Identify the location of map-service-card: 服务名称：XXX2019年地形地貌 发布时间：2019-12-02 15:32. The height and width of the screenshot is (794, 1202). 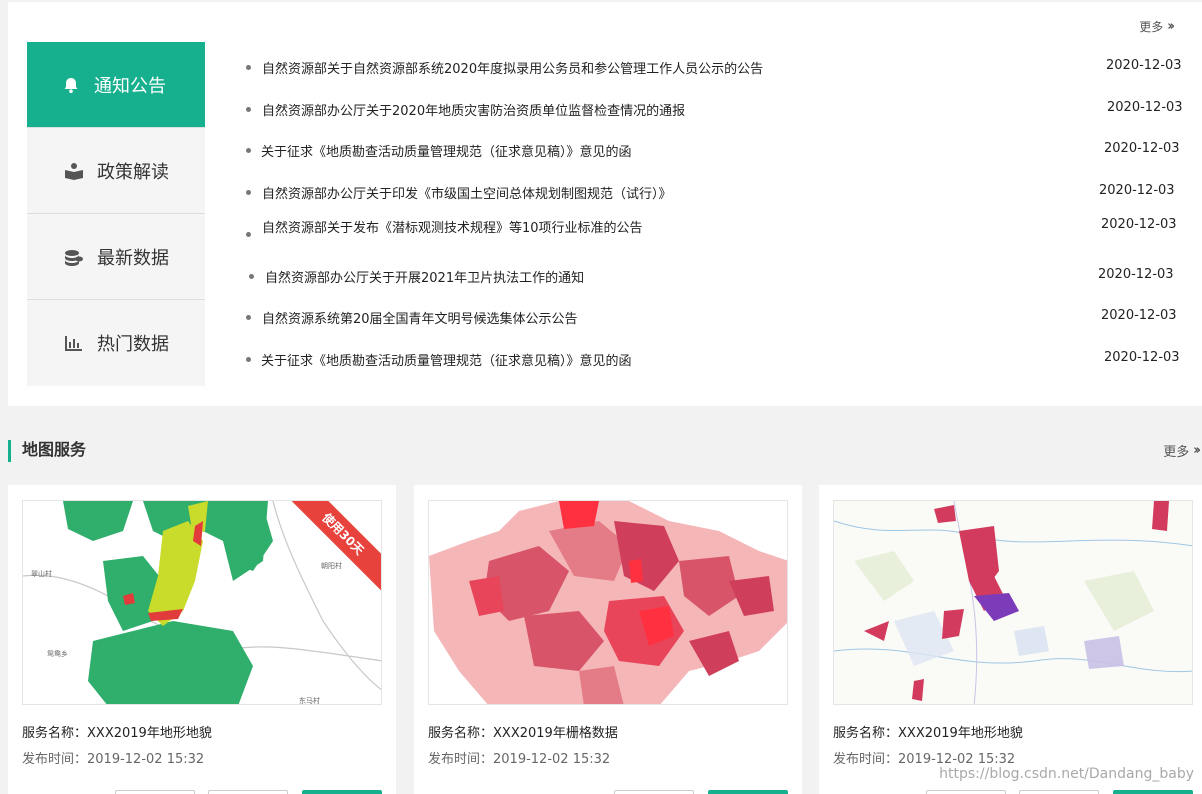
(1010, 639).